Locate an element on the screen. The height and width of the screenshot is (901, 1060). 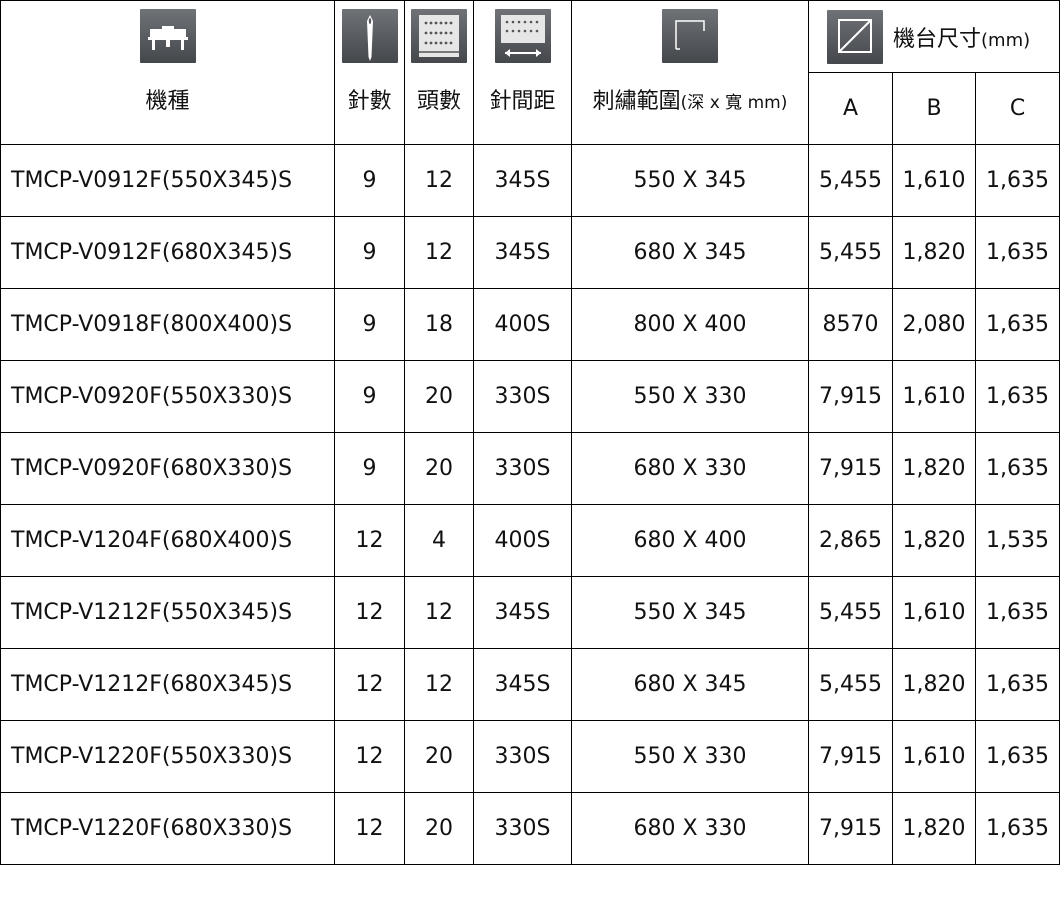
cell-model: TMCP-V1220F(550X330)S is located at coordinates (167, 756).